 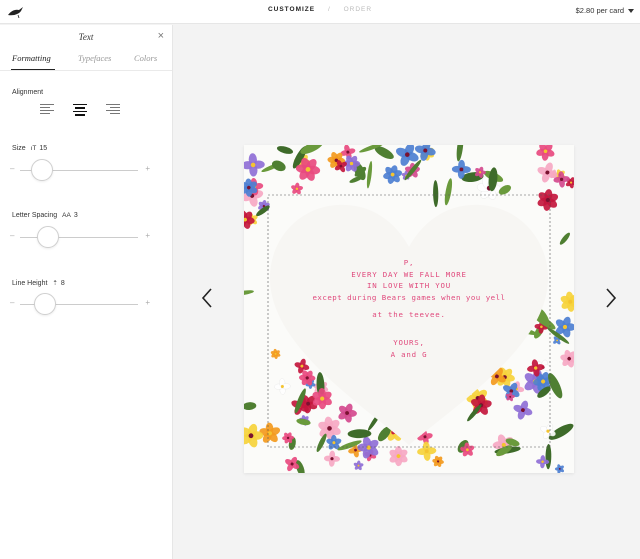 What do you see at coordinates (12, 168) in the screenshot?
I see `size-decrease-icon: –` at bounding box center [12, 168].